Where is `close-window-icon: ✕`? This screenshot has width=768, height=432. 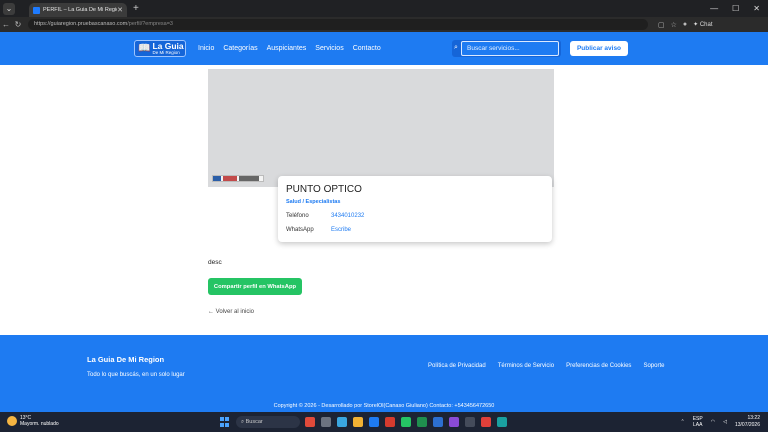
close-window-icon: ✕ is located at coordinates (756, 8).